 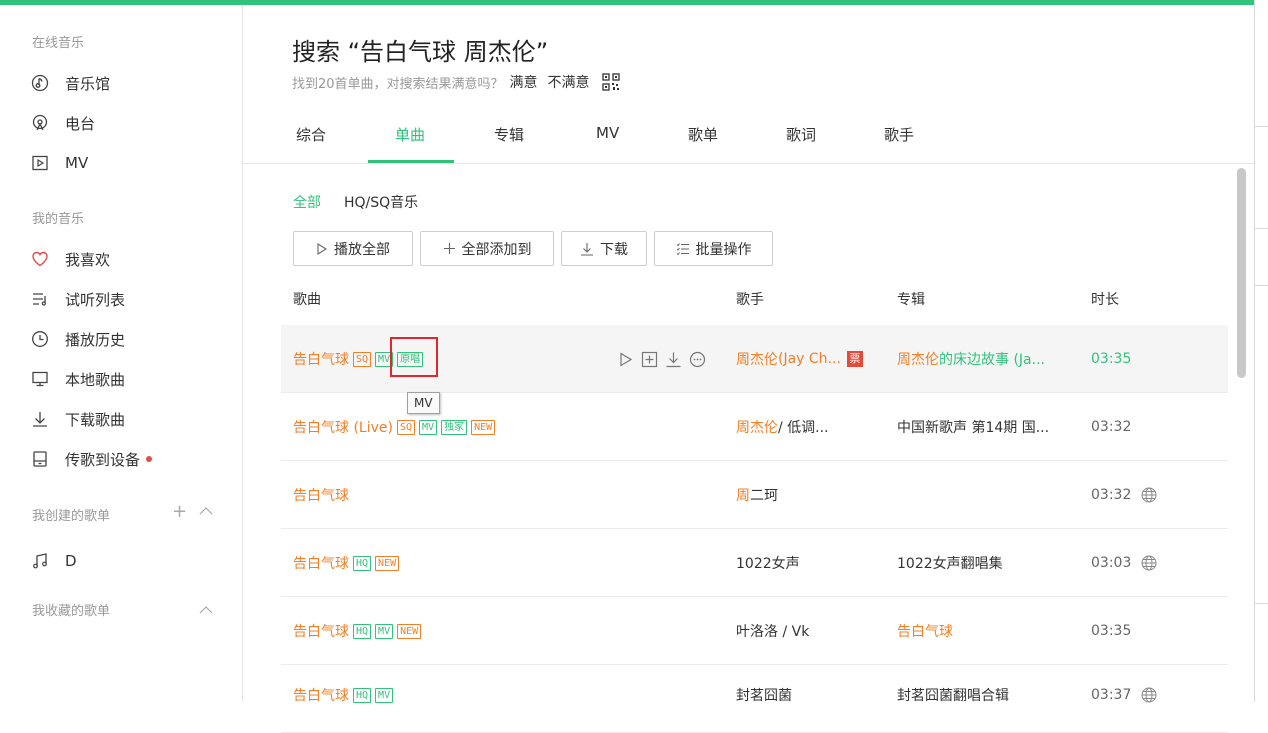 I want to click on tab-playlists: 歌单, so click(x=703, y=134).